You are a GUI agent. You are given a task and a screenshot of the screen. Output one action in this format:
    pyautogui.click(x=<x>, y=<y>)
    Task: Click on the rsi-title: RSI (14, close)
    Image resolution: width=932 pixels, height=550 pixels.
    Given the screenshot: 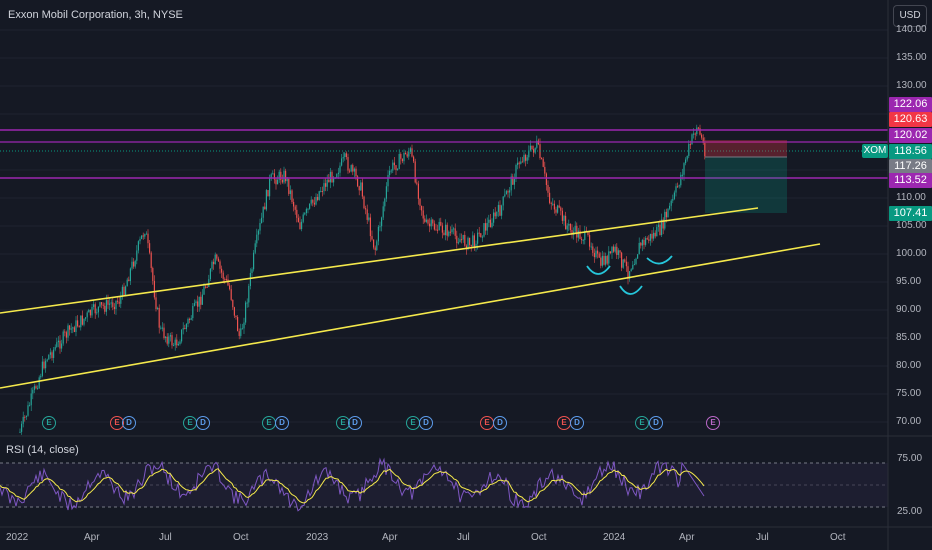 What is the action you would take?
    pyautogui.click(x=42, y=450)
    